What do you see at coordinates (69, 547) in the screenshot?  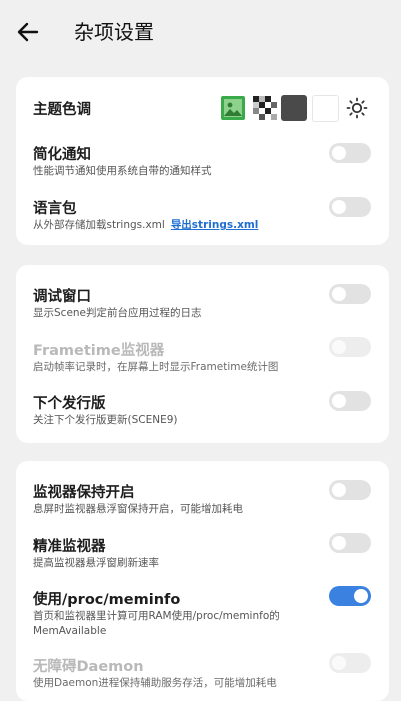 I see `precise-monitor-title: 精准监视器` at bounding box center [69, 547].